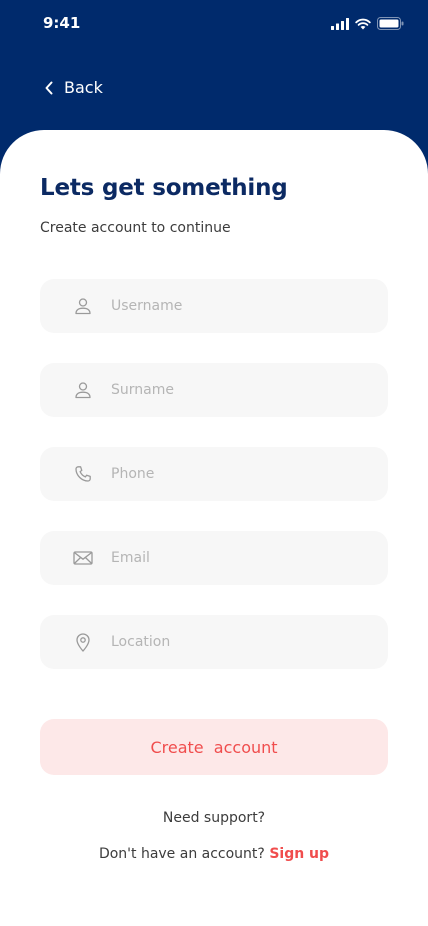 Image resolution: width=428 pixels, height=926 pixels. What do you see at coordinates (390, 23) in the screenshot?
I see `battery-icon` at bounding box center [390, 23].